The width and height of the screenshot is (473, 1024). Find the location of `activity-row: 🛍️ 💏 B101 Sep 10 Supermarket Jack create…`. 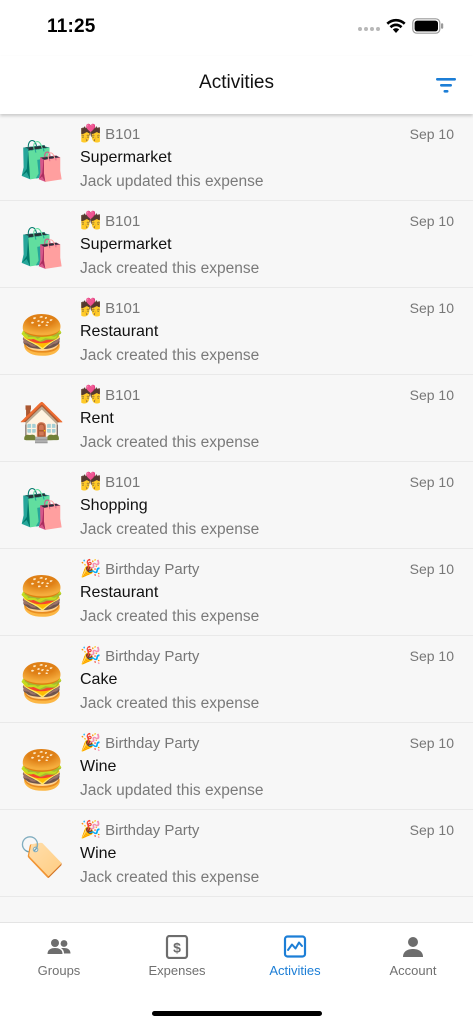

activity-row: 🛍️ 💏 B101 Sep 10 Supermarket Jack create… is located at coordinates (236, 244).